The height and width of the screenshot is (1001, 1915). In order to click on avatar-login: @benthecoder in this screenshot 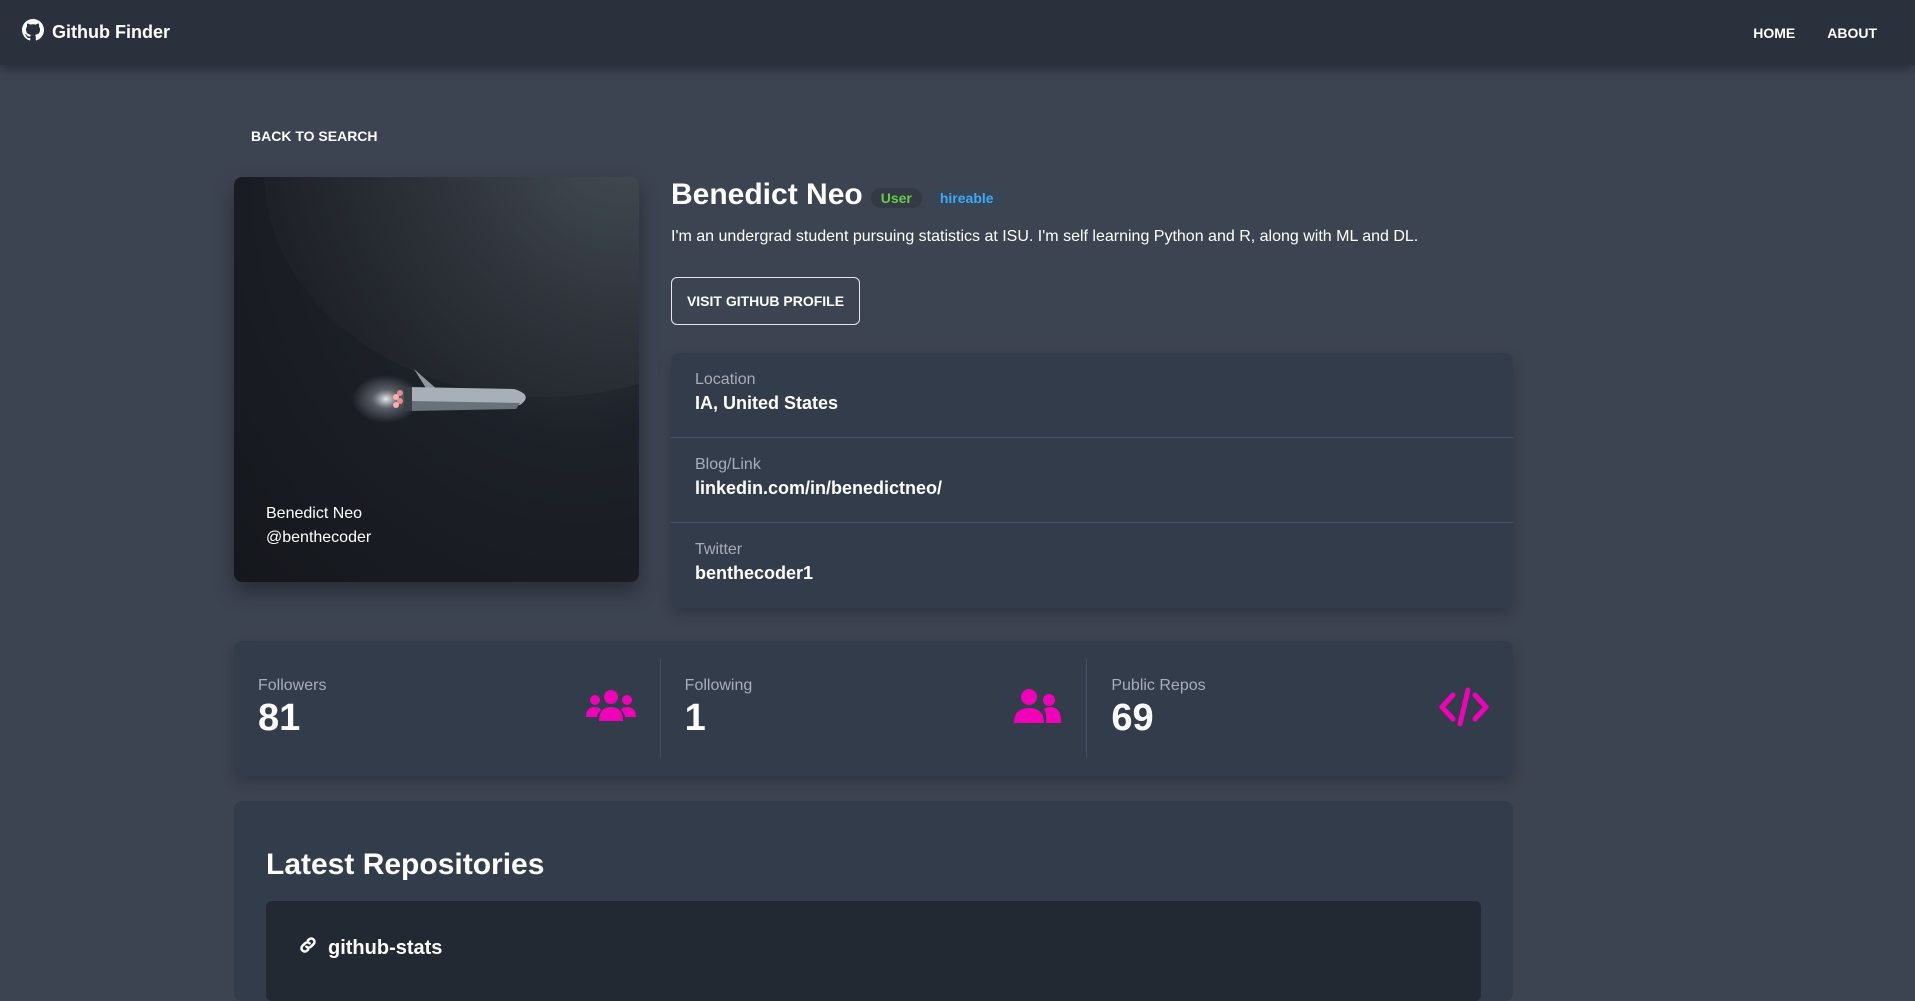, I will do `click(319, 537)`.